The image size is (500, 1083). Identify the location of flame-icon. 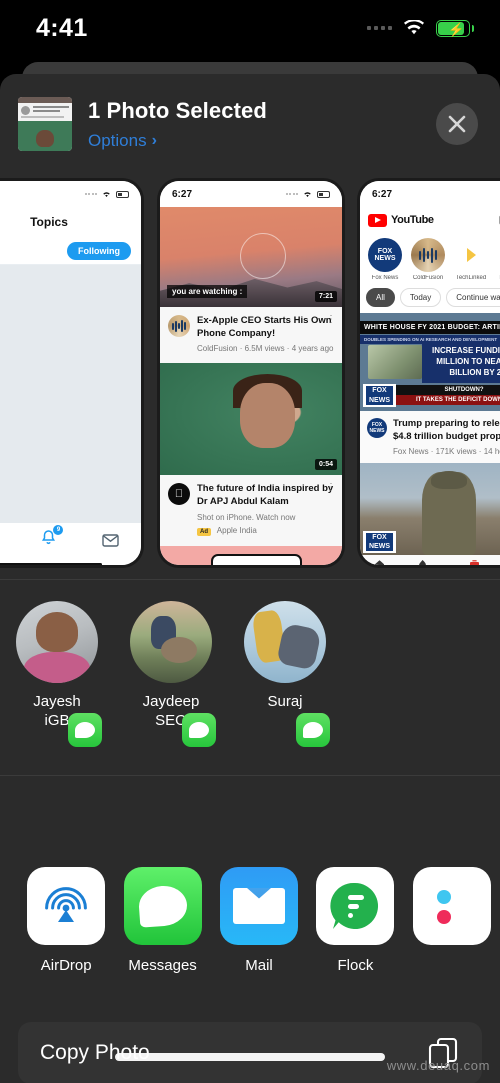
(423, 562).